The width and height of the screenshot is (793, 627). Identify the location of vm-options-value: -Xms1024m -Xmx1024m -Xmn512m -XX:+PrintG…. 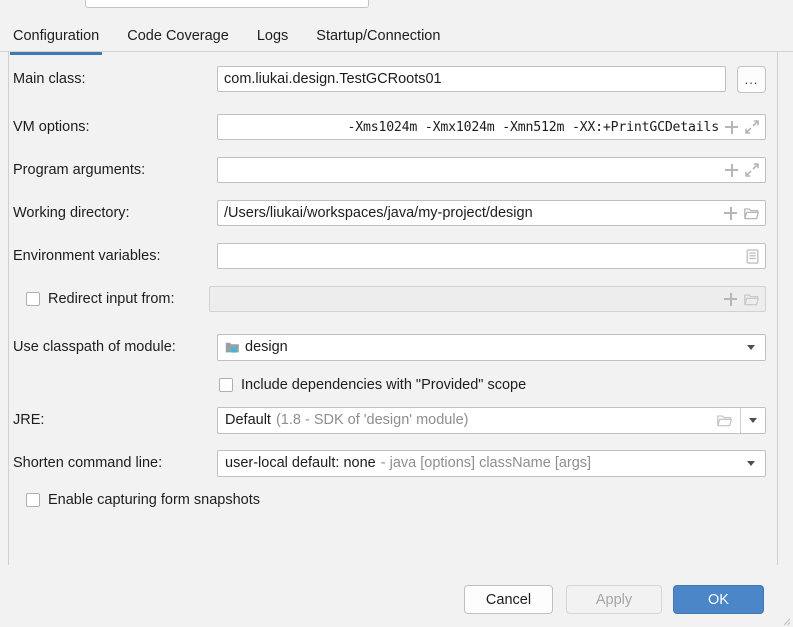
(533, 127).